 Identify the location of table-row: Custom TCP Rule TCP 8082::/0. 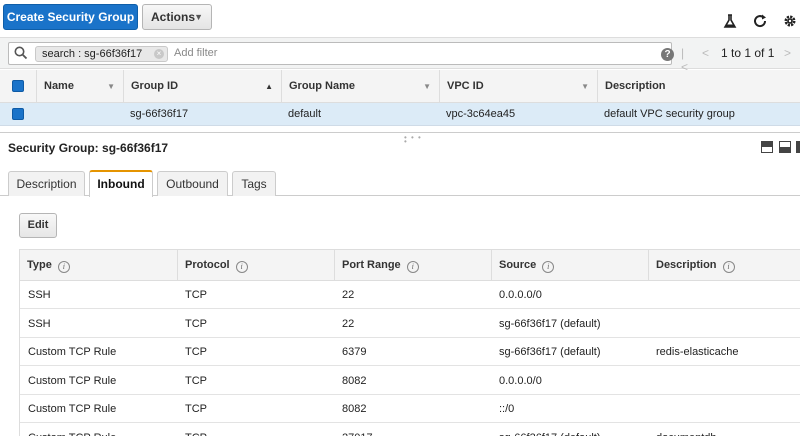
(410, 409).